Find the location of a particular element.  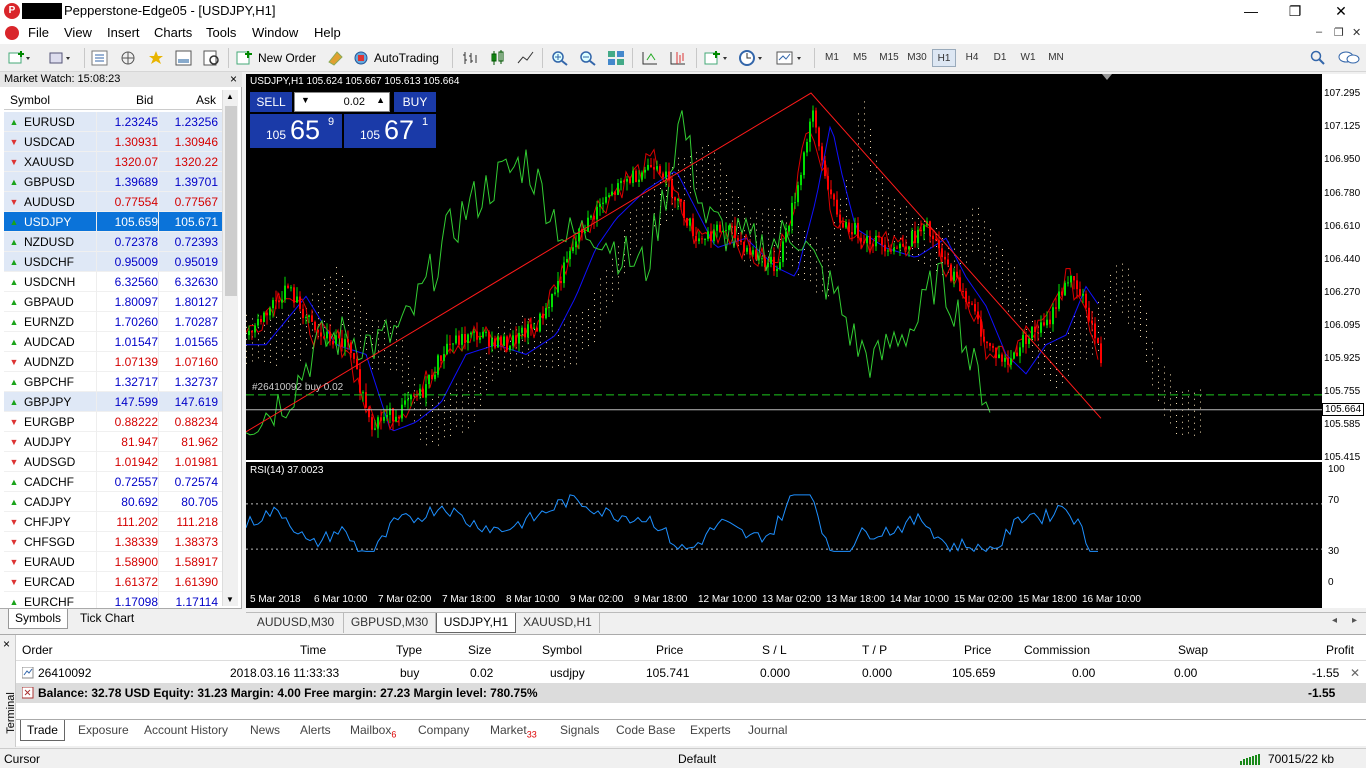

market-watch-row: ▲ EURUSD 1.23245 1.23256 is located at coordinates (113, 122).